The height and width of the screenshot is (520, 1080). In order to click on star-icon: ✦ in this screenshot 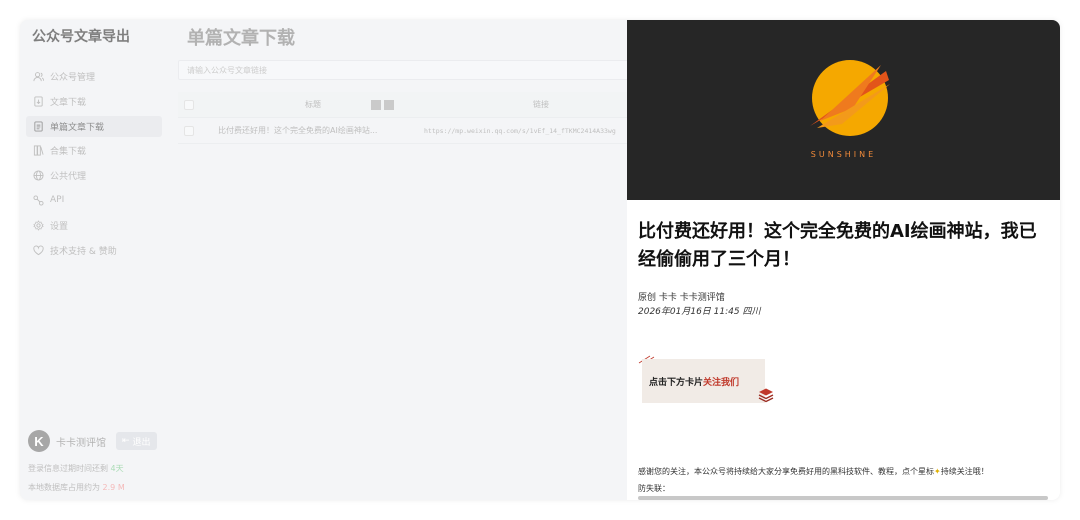, I will do `click(937, 471)`.